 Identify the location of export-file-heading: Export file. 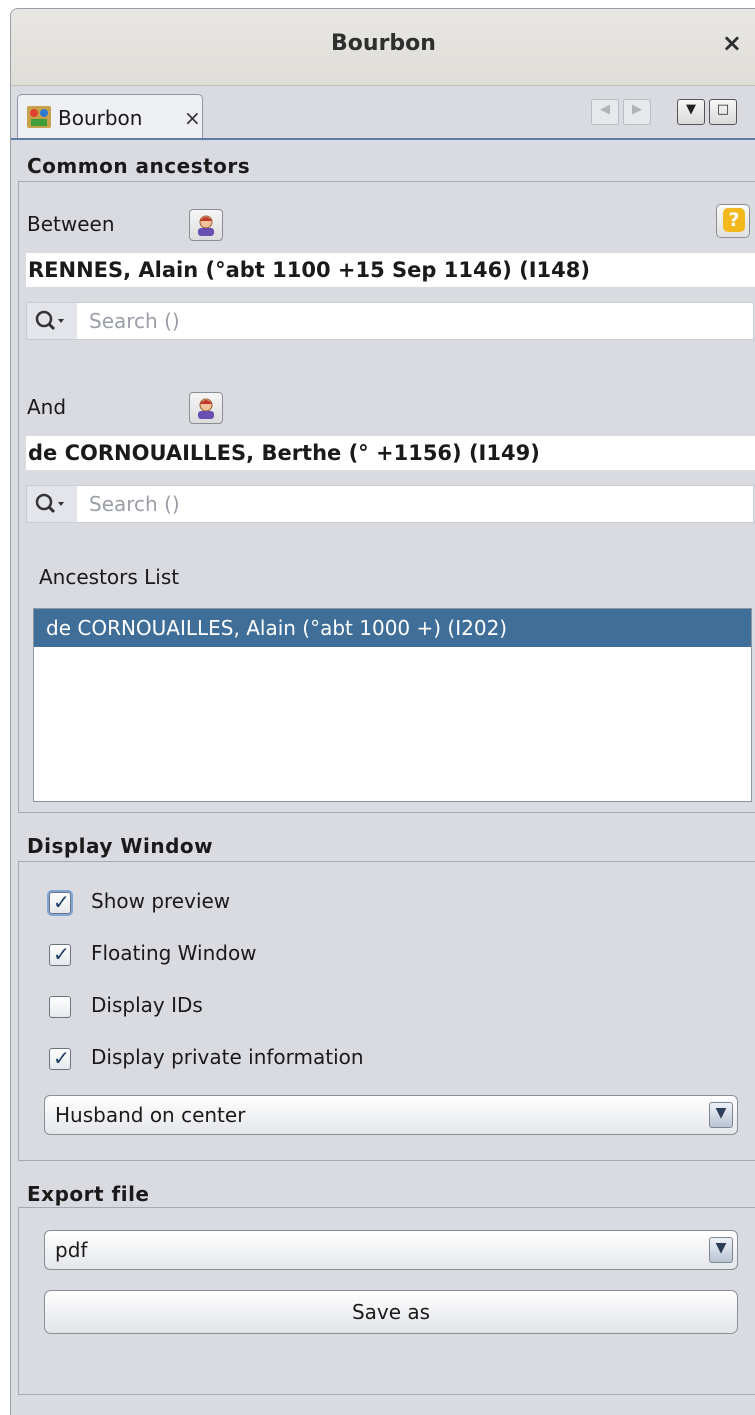
(88, 1194).